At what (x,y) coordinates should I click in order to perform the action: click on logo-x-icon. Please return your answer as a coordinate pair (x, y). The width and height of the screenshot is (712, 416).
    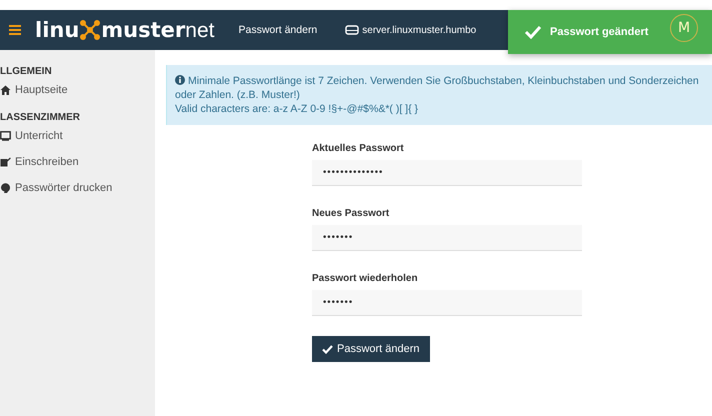
    Looking at the image, I should click on (90, 30).